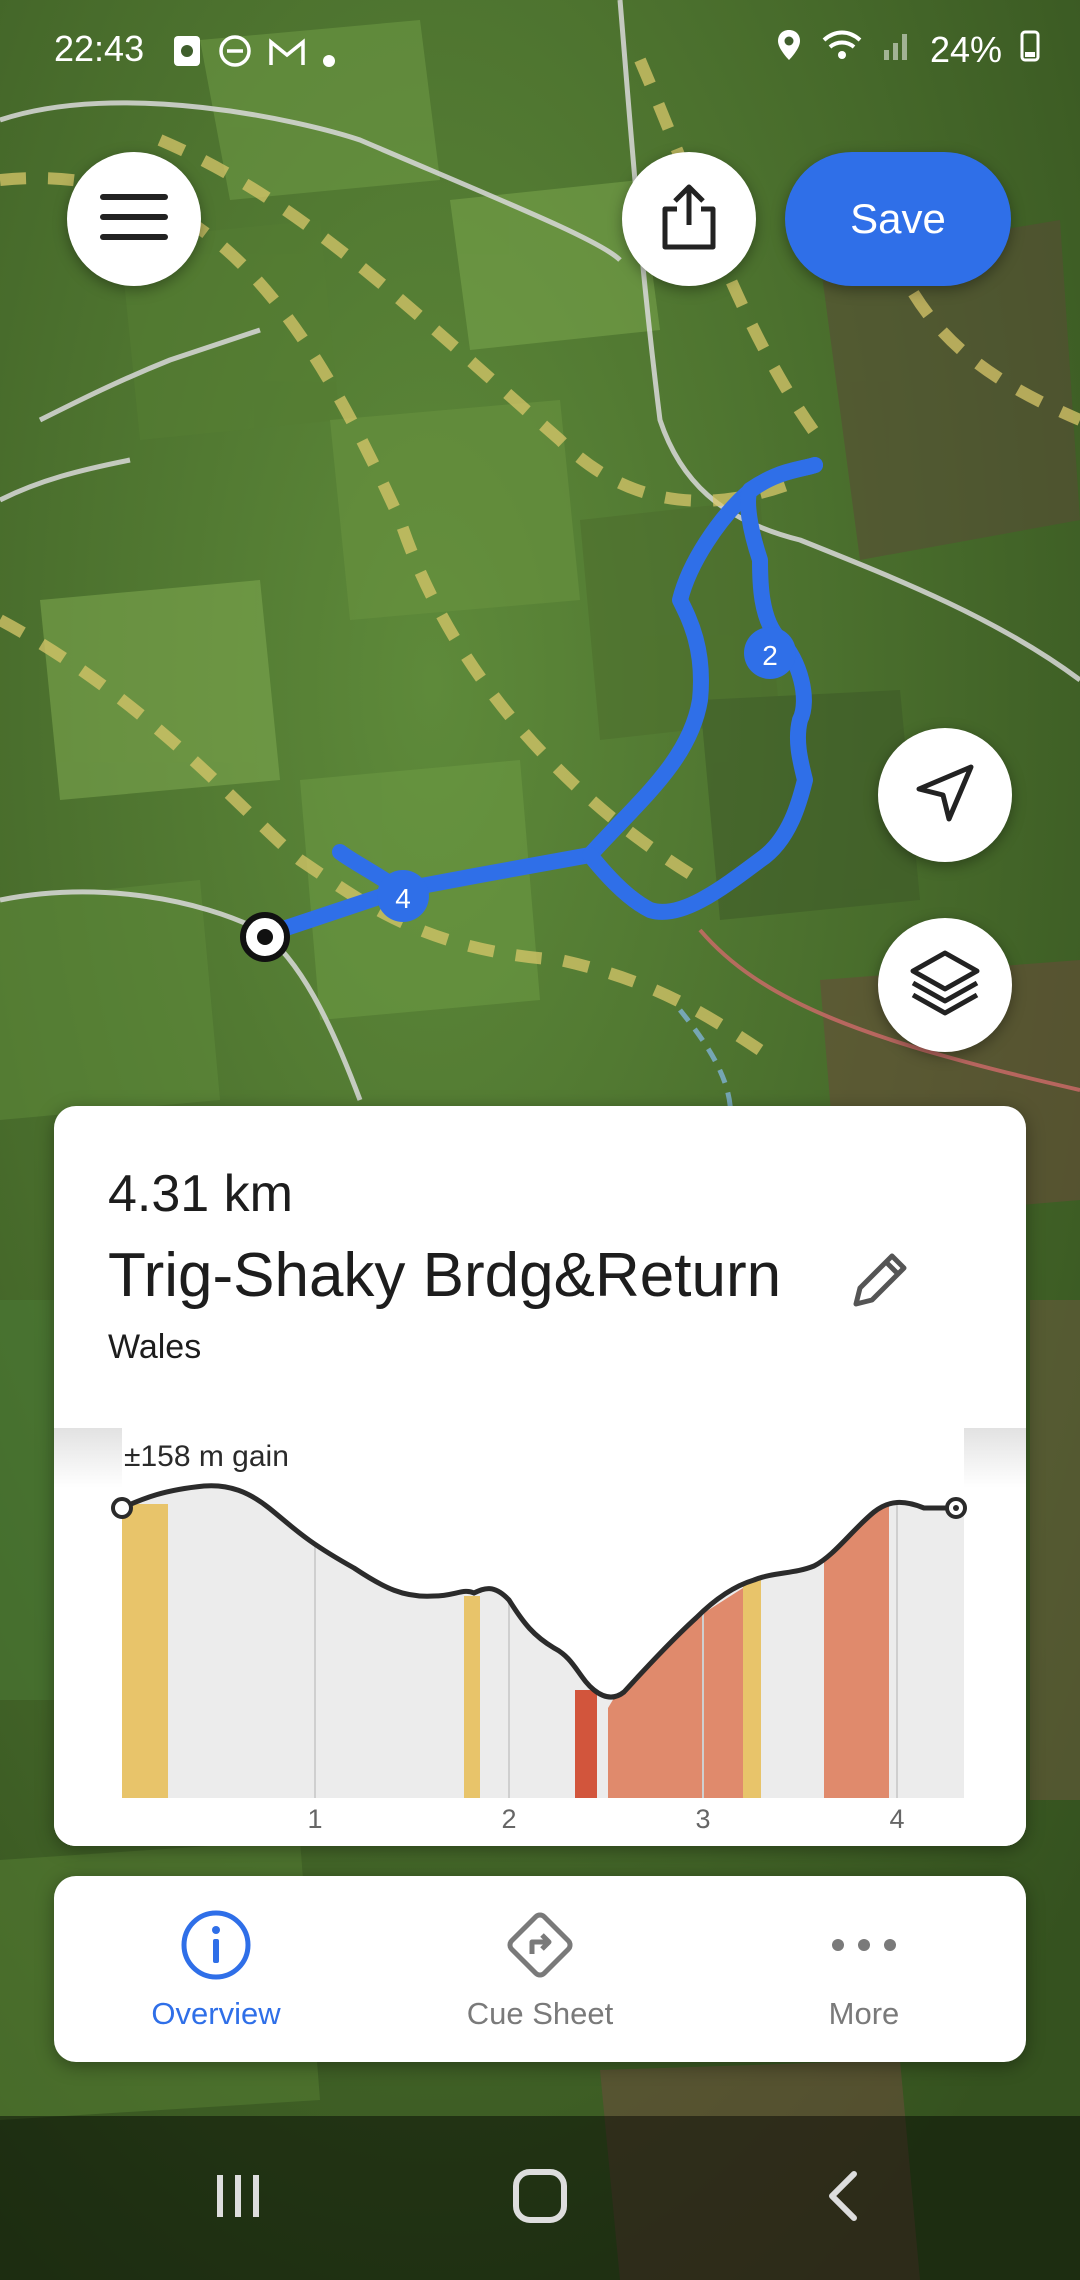  I want to click on tab-overview: Overview, so click(216, 1969).